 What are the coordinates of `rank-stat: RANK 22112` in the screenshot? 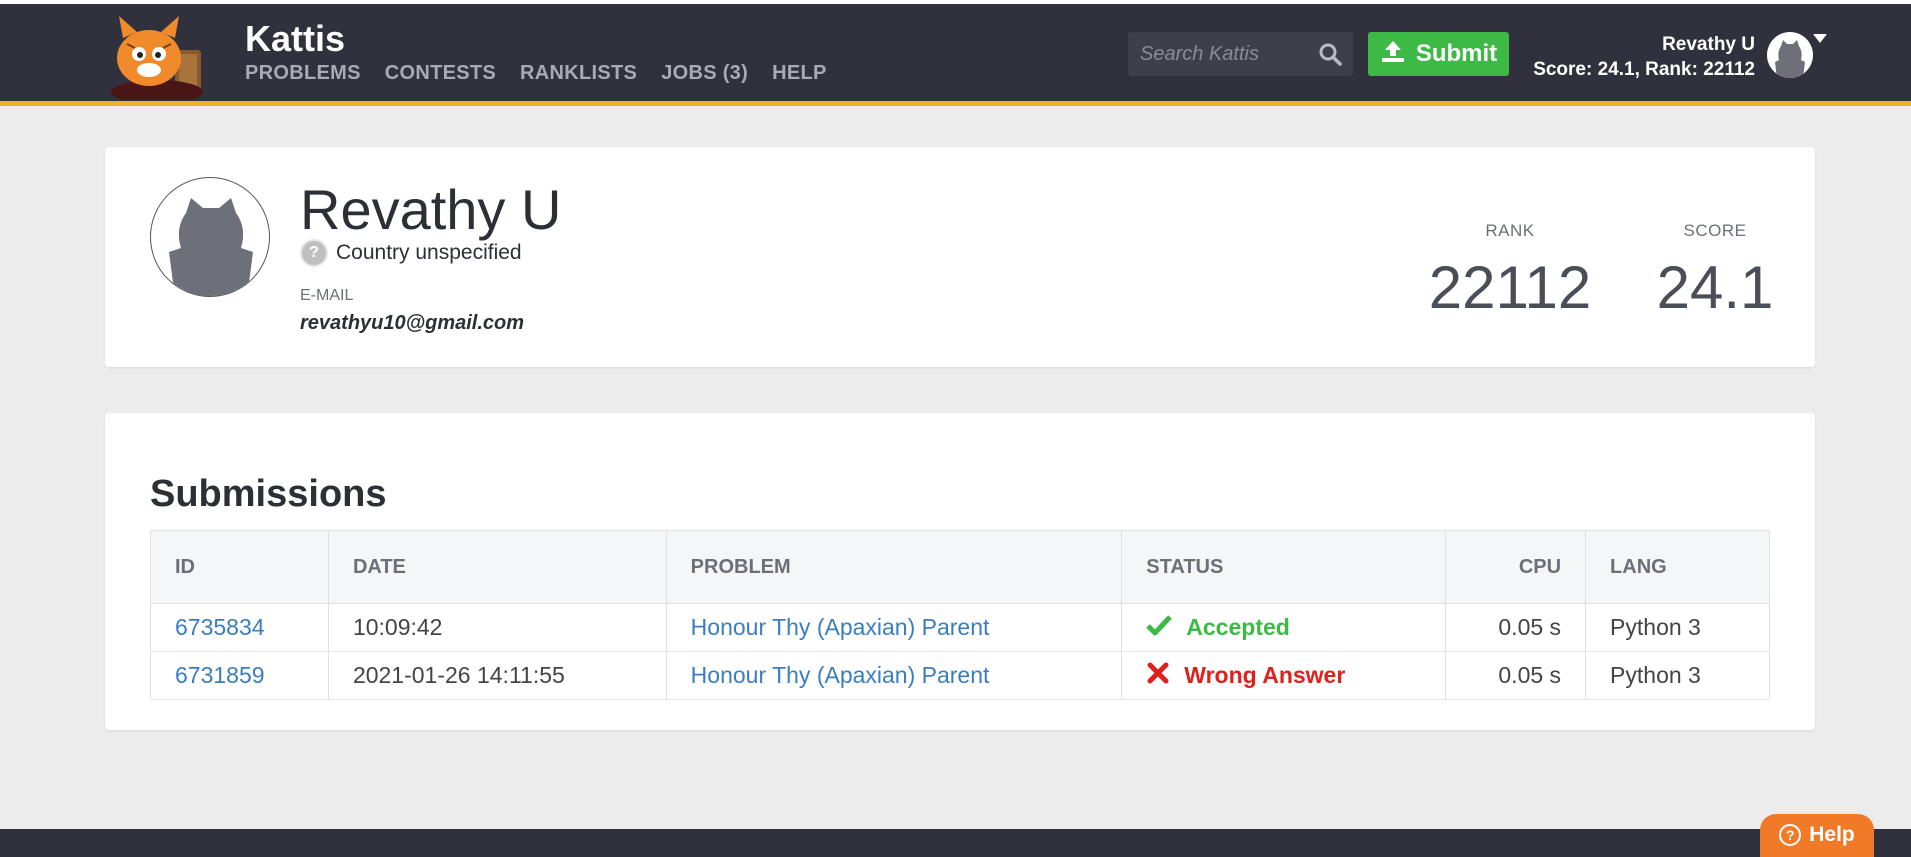 It's located at (1510, 271).